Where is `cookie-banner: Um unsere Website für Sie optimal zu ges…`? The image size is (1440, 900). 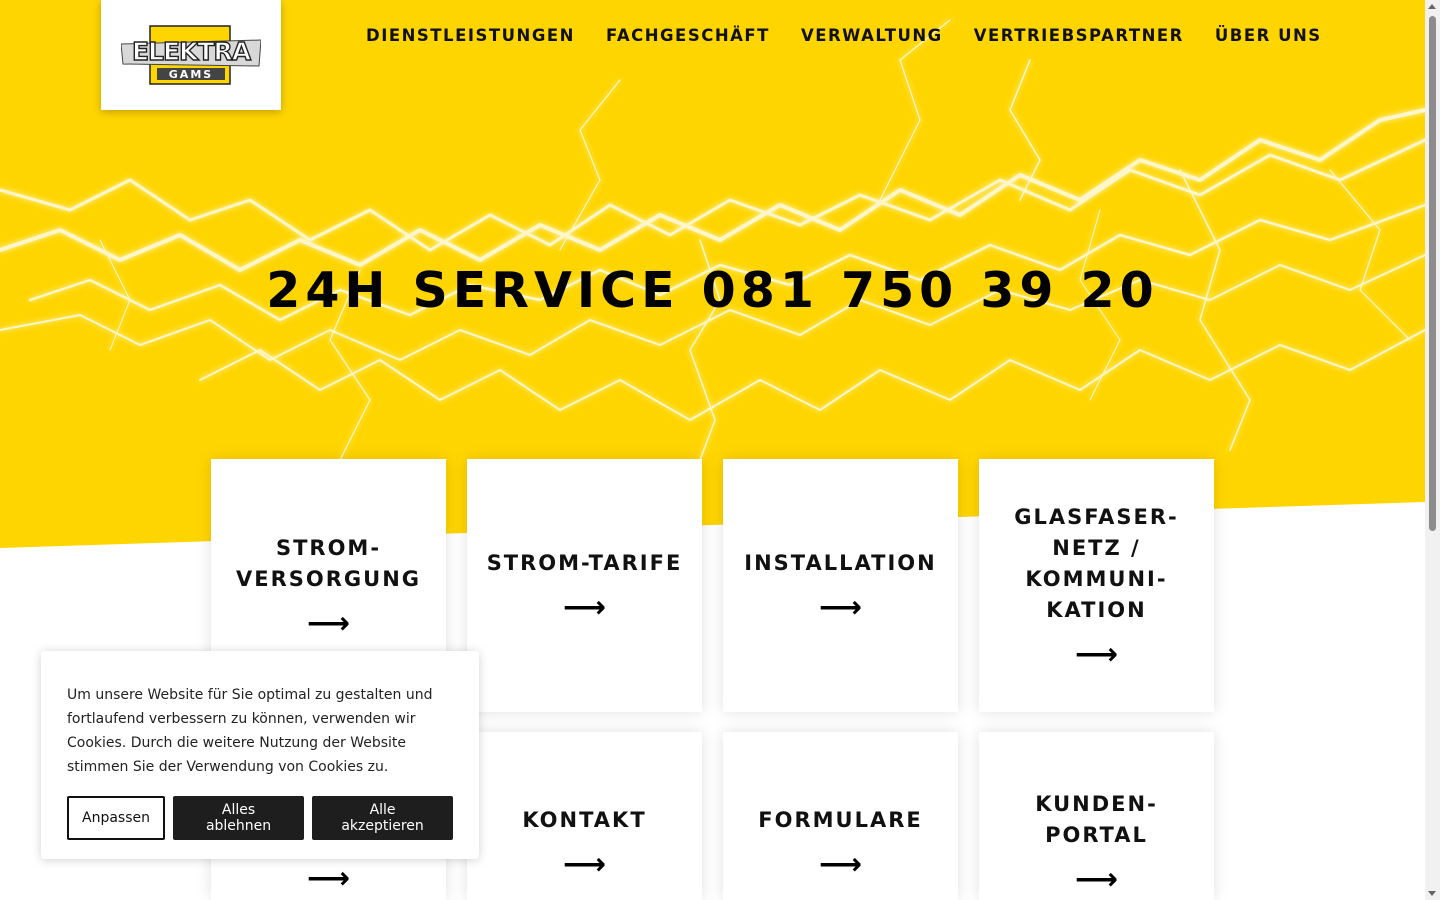
cookie-banner: Um unsere Website für Sie optimal zu ges… is located at coordinates (260, 755).